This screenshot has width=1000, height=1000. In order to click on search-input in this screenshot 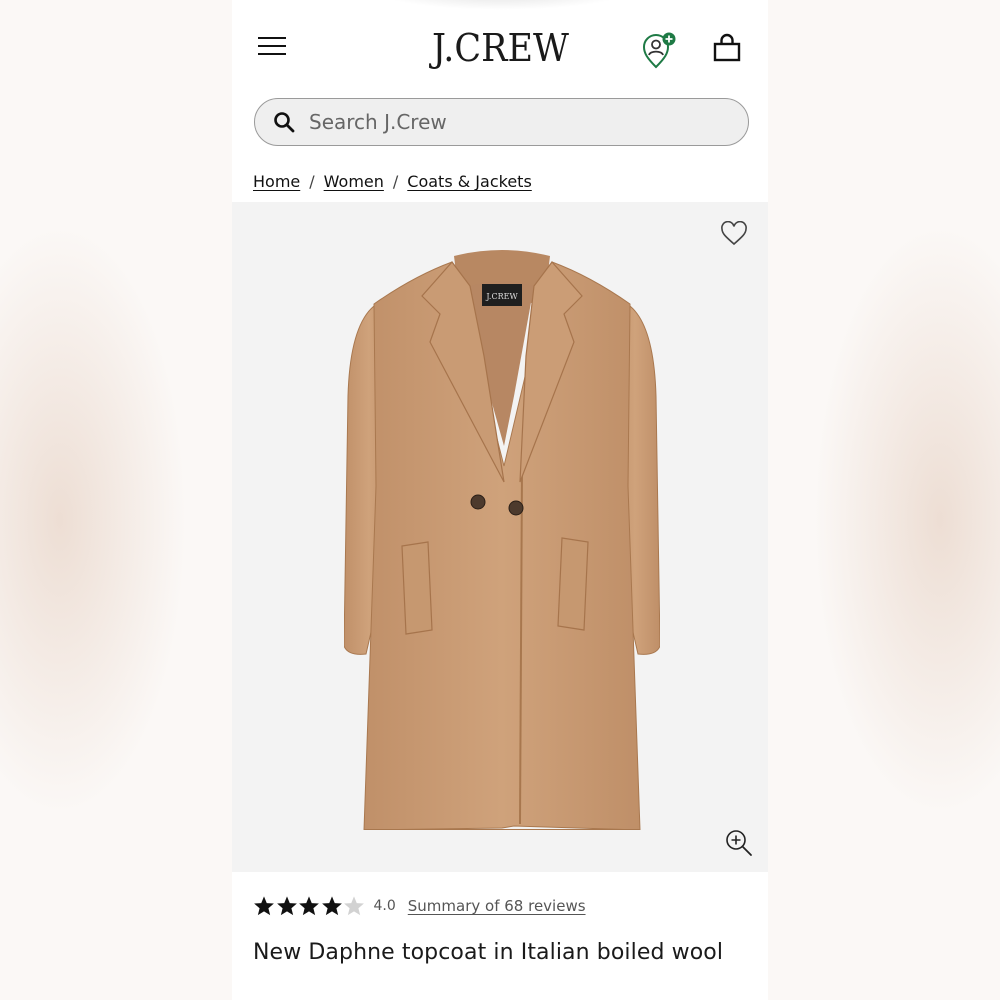, I will do `click(528, 122)`.